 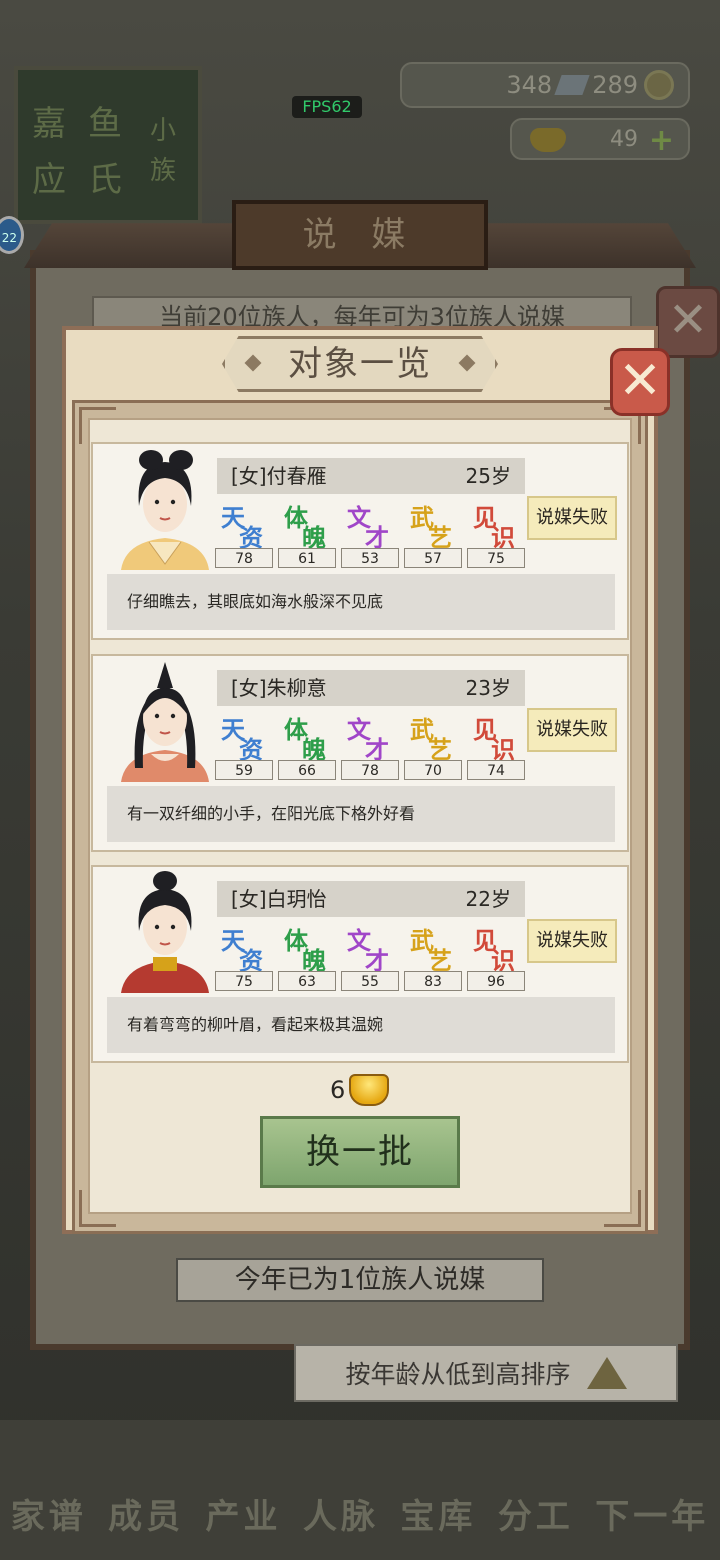 What do you see at coordinates (371, 476) in the screenshot?
I see `candidate-name-bar: [女]付春雁 25岁` at bounding box center [371, 476].